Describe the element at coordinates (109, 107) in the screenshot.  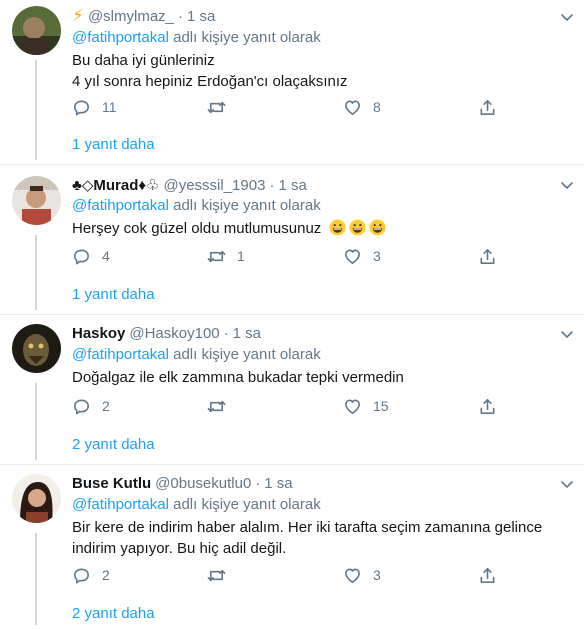
I see `reply-count: 11` at that location.